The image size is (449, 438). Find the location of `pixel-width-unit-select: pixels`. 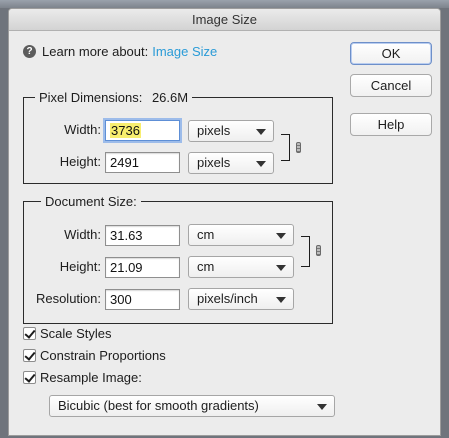

pixel-width-unit-select: pixels is located at coordinates (231, 131).